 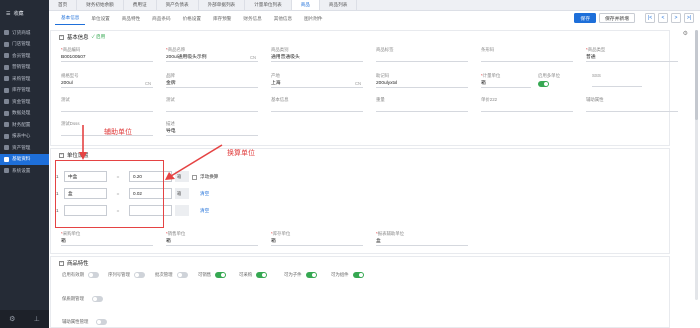 What do you see at coordinates (151, 152) in the screenshot?
I see `annotation-arrows` at bounding box center [151, 152].